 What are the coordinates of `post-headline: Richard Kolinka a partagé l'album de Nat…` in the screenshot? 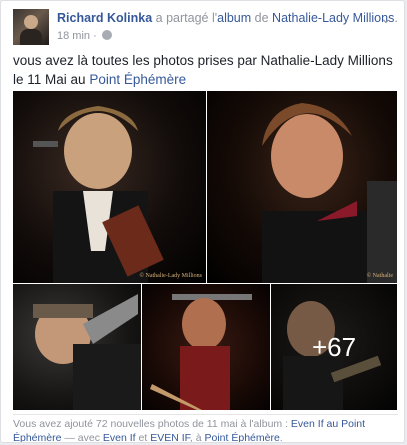 It's located at (227, 18).